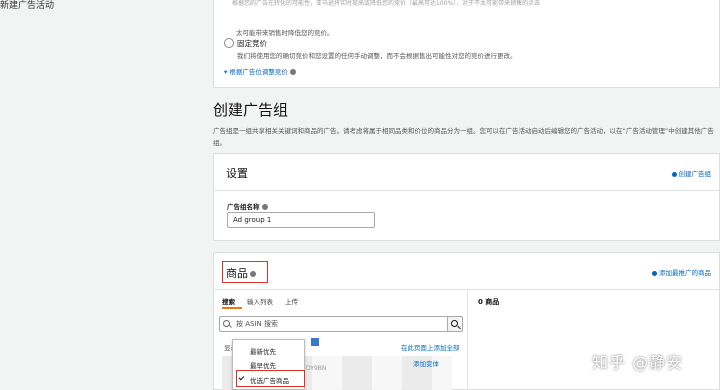 The image size is (720, 390). I want to click on product-tabs: 搜索 输入列表 上传, so click(266, 301).